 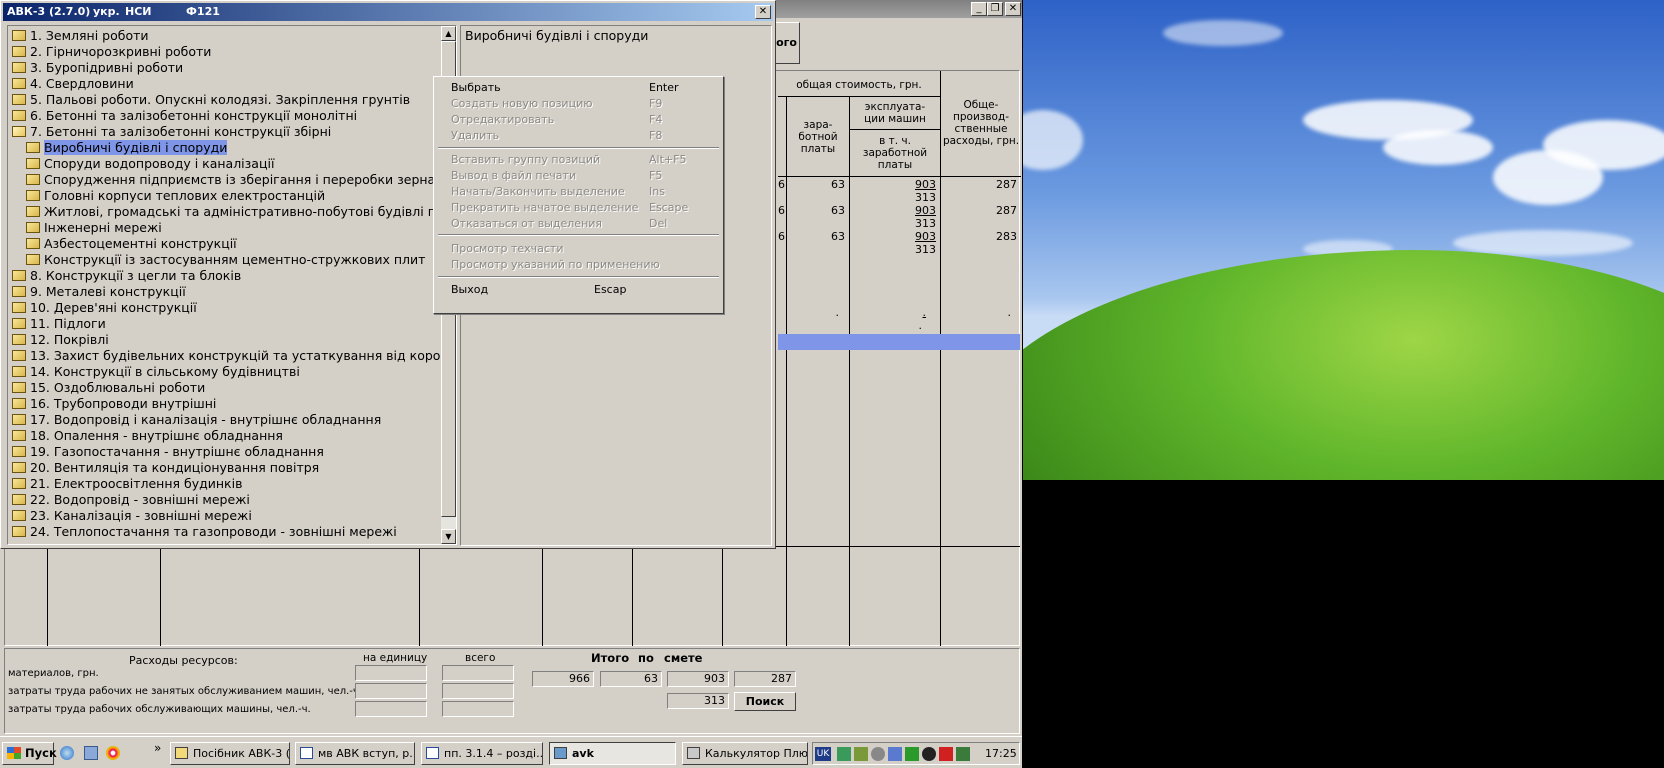 What do you see at coordinates (1013, 9) in the screenshot?
I see `close-button: ✕` at bounding box center [1013, 9].